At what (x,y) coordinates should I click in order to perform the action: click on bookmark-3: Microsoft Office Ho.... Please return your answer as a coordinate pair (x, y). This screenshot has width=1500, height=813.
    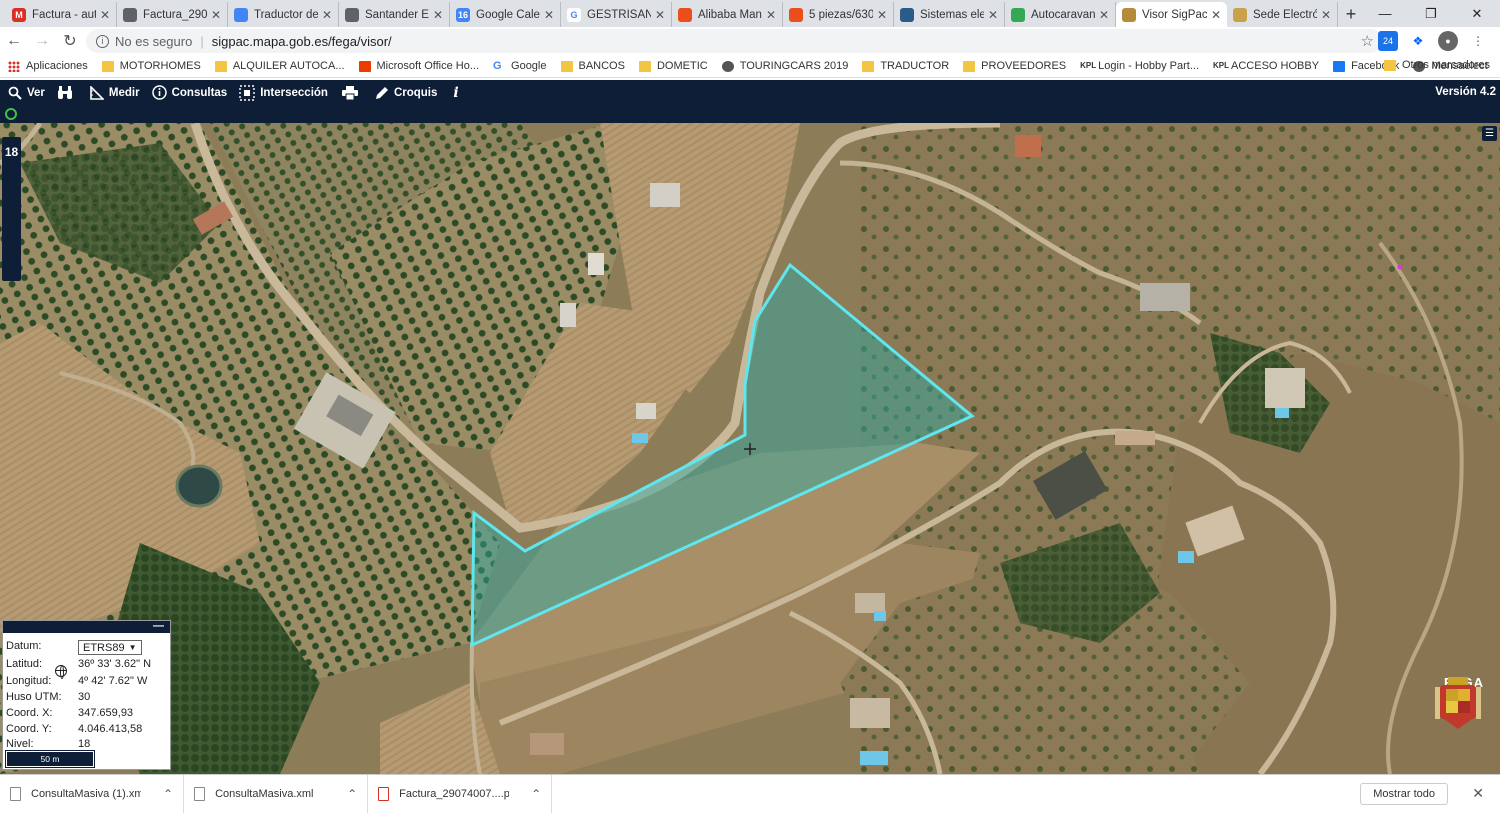
    Looking at the image, I should click on (418, 66).